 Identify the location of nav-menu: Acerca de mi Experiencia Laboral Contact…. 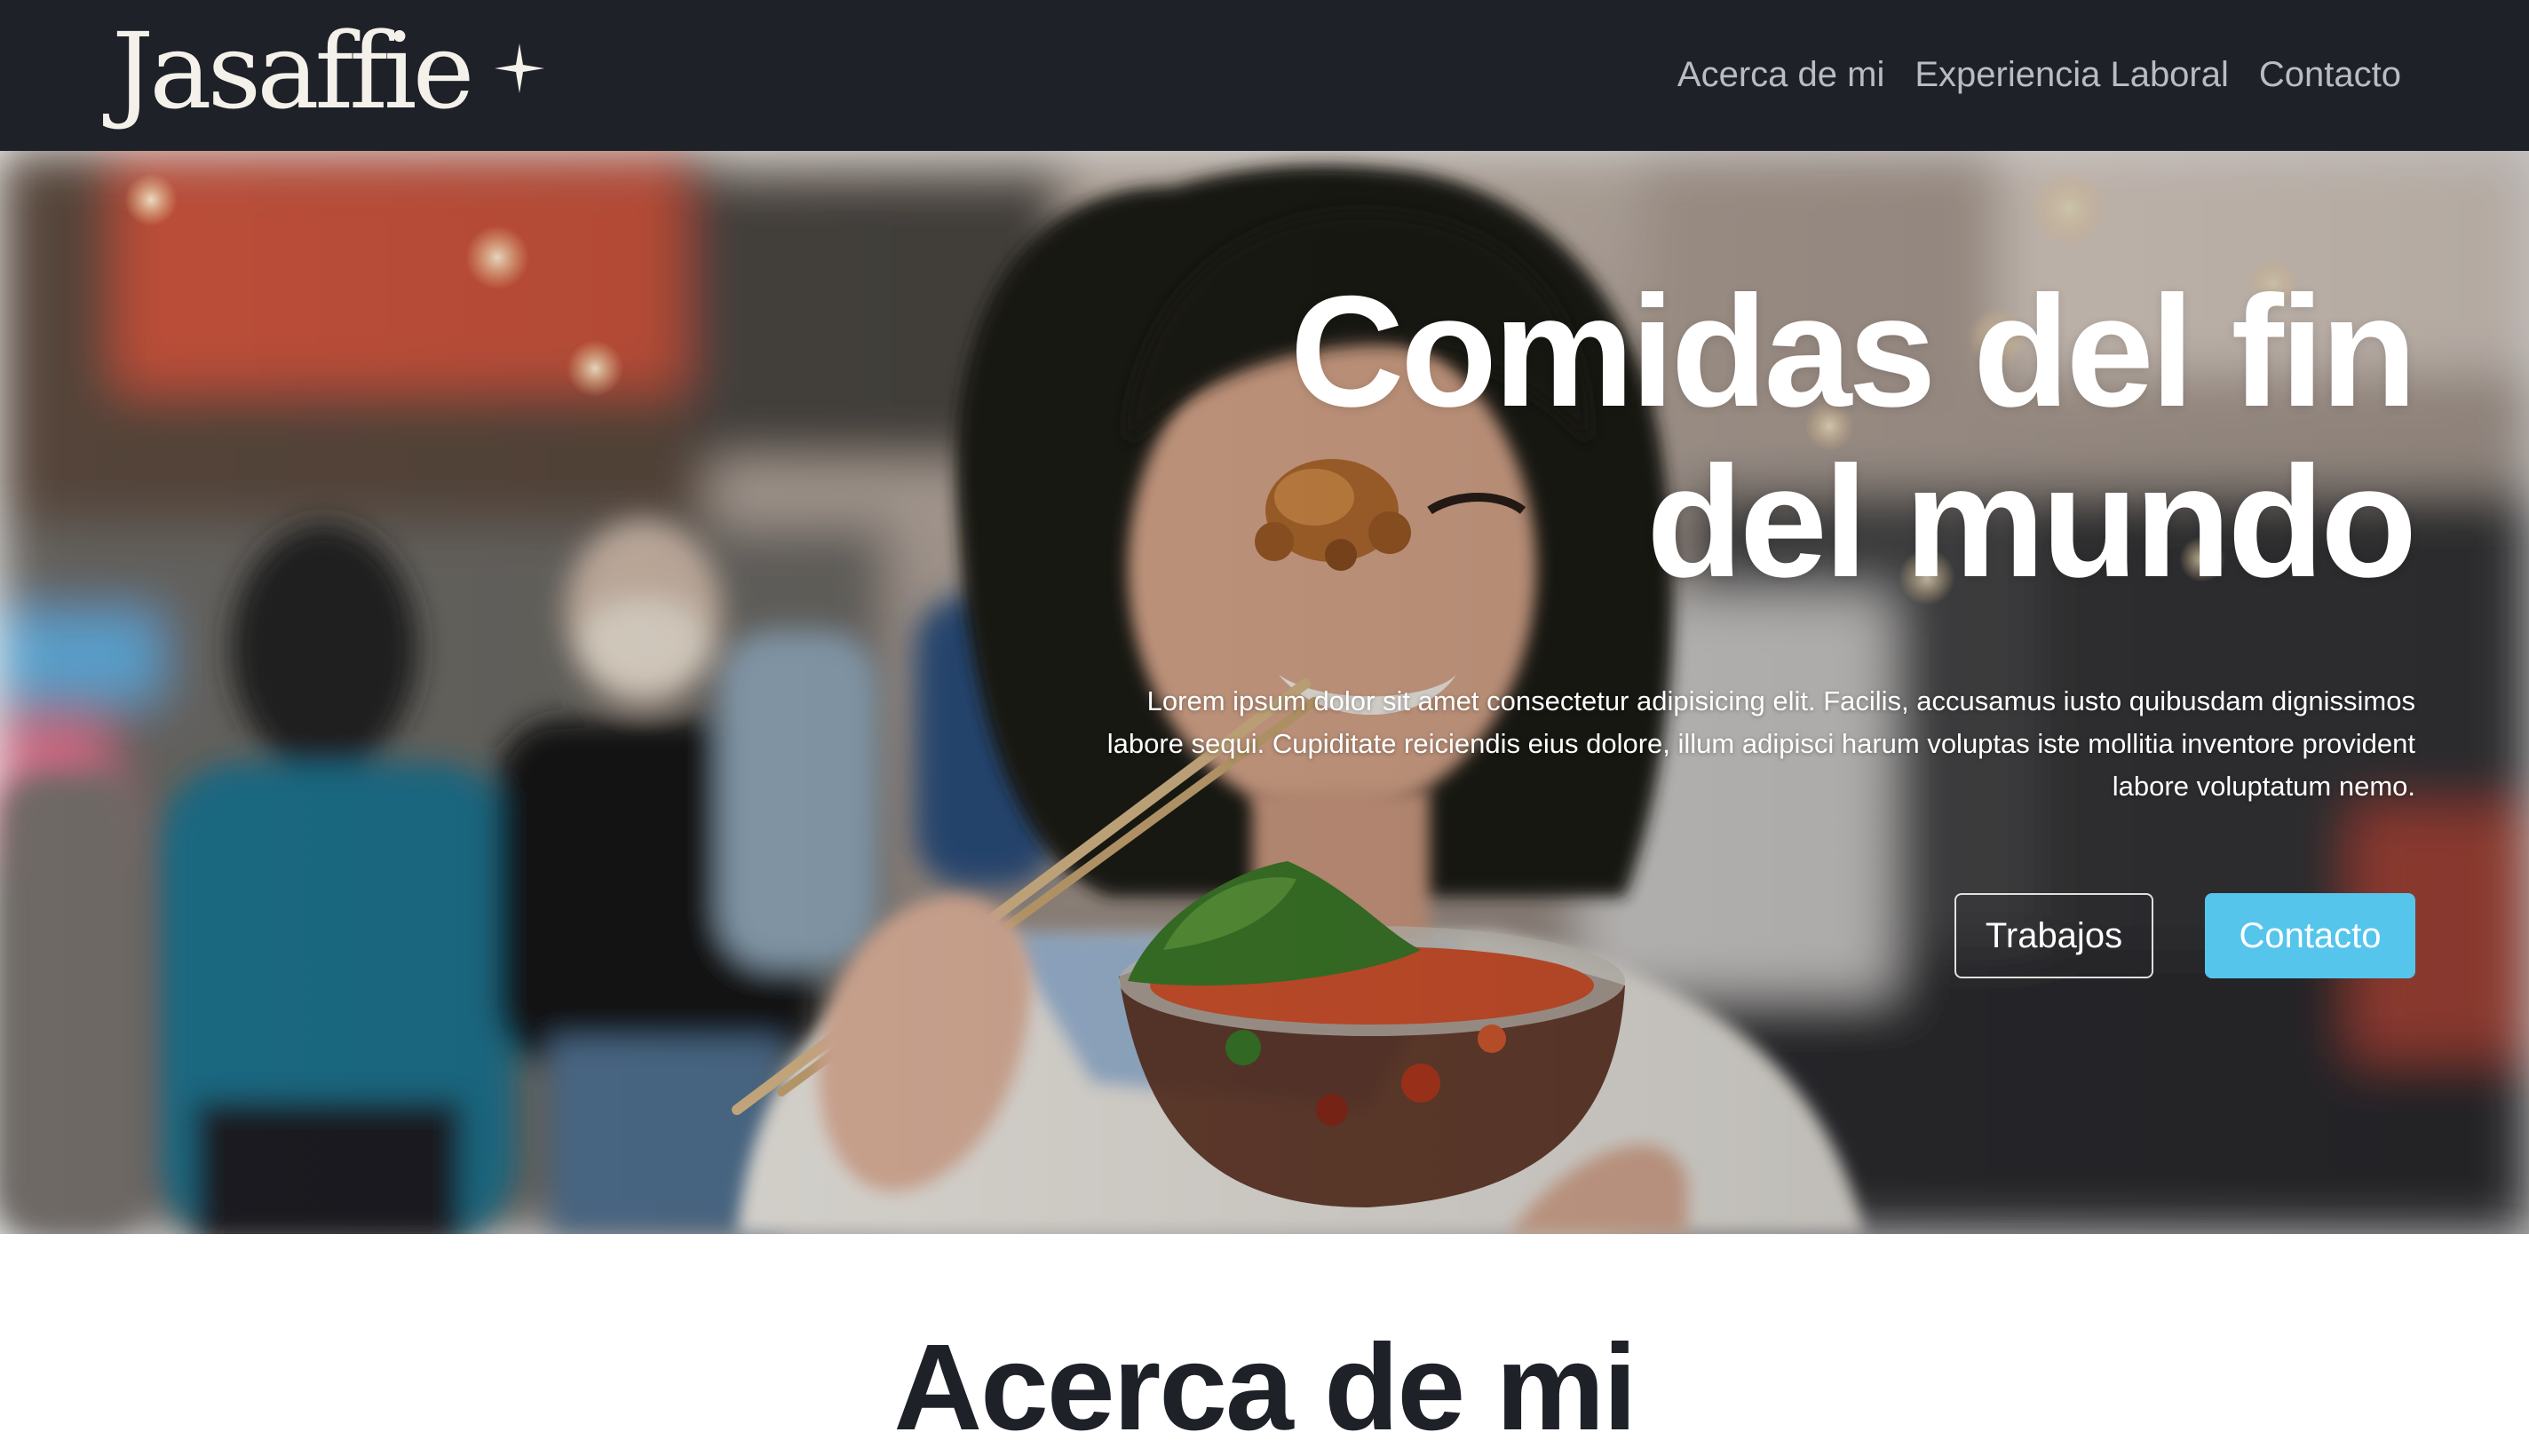
(2039, 74).